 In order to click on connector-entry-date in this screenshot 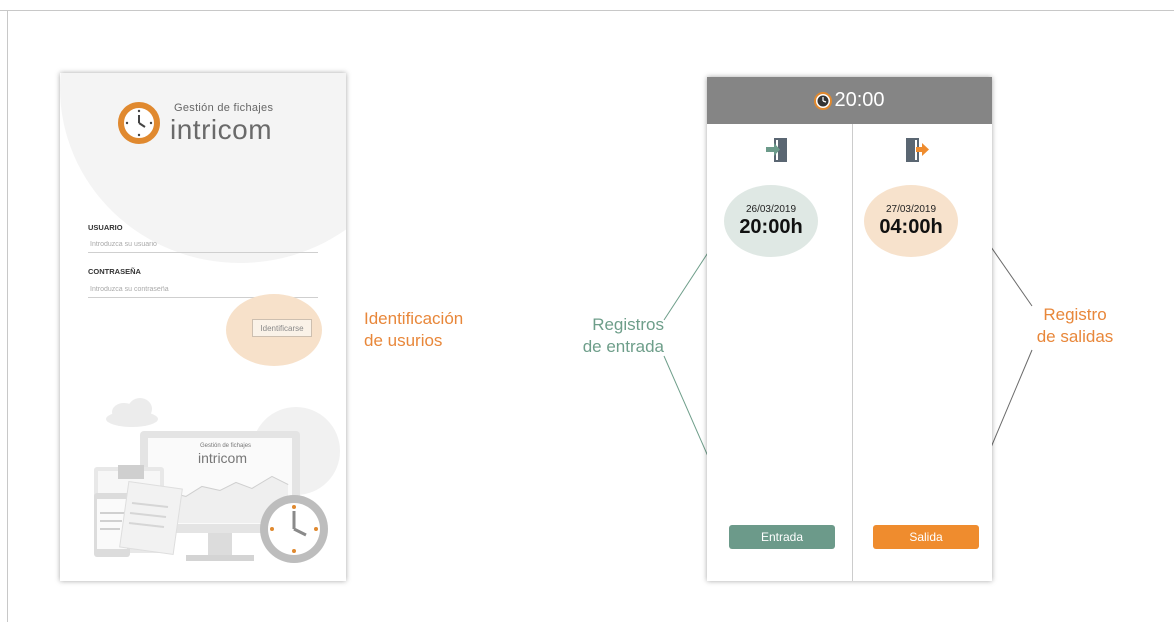, I will do `click(688, 282)`.